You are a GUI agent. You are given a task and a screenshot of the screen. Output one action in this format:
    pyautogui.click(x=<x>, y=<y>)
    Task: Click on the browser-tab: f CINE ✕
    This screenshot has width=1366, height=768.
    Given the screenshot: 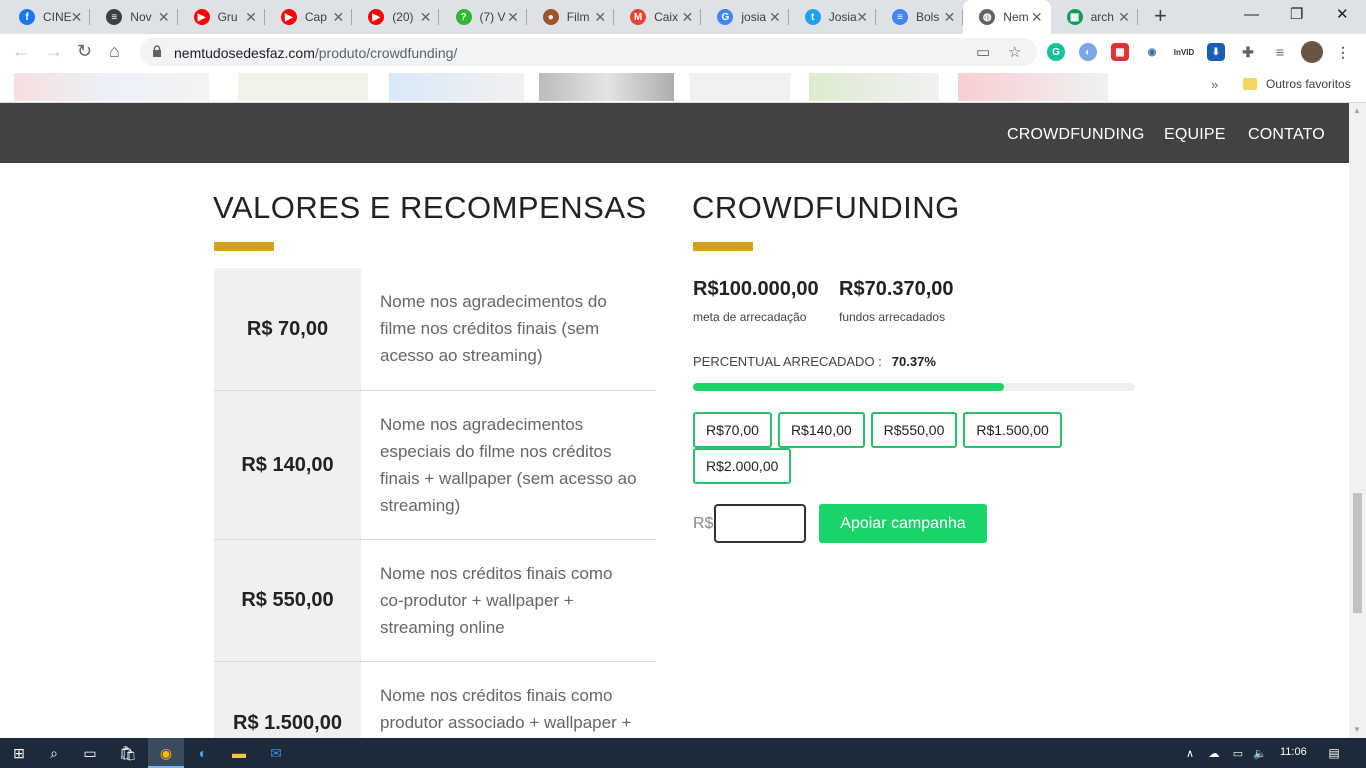 What is the action you would take?
    pyautogui.click(x=47, y=17)
    